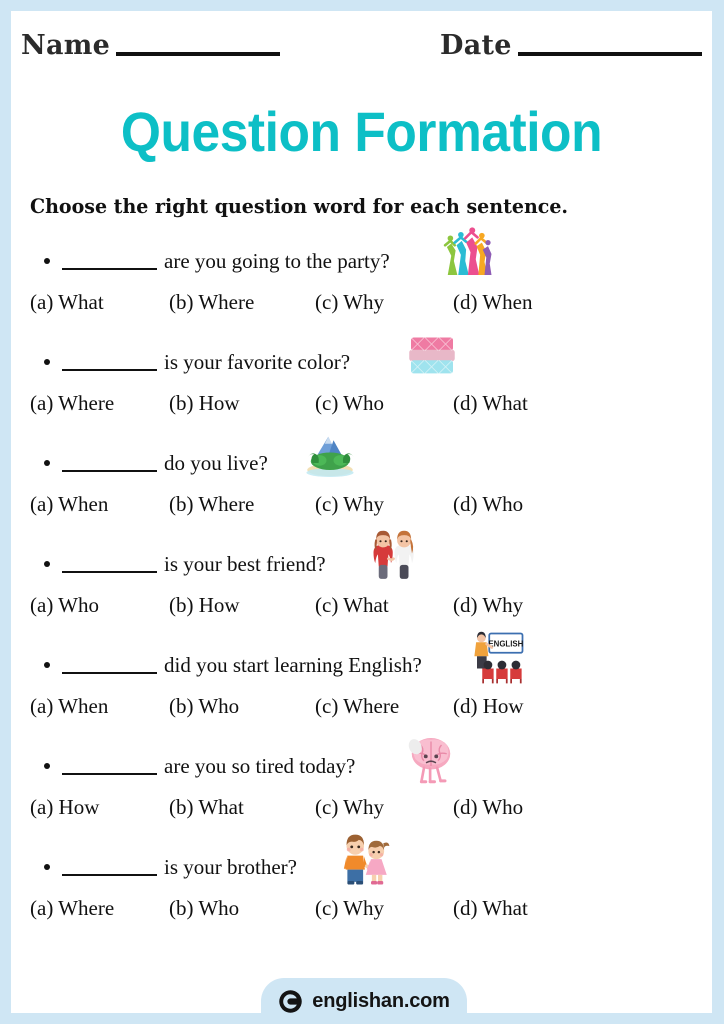 The height and width of the screenshot is (1024, 724). I want to click on question-text: is your best friend?, so click(245, 564).